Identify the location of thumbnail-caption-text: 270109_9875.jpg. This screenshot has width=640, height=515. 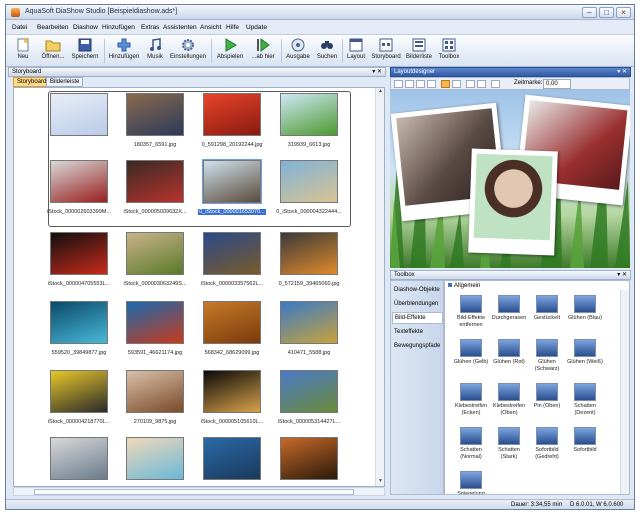
(155, 422).